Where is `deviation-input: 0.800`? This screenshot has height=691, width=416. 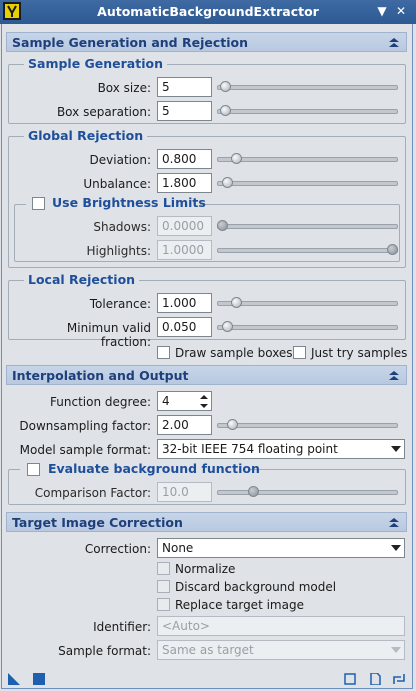 deviation-input: 0.800 is located at coordinates (184, 159).